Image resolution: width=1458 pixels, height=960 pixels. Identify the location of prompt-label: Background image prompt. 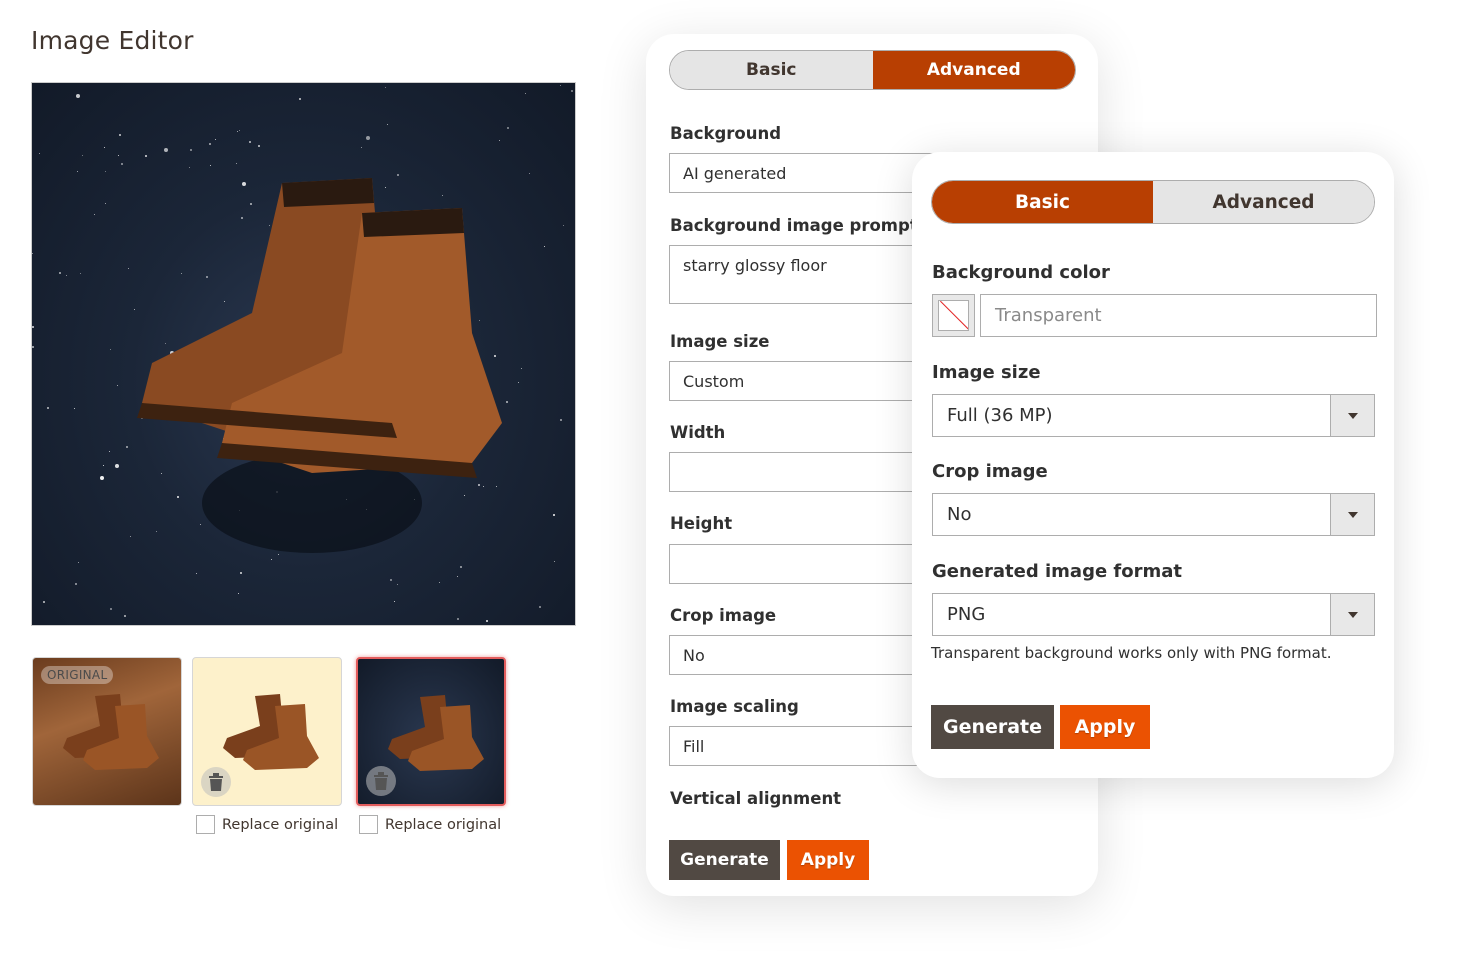
(794, 225).